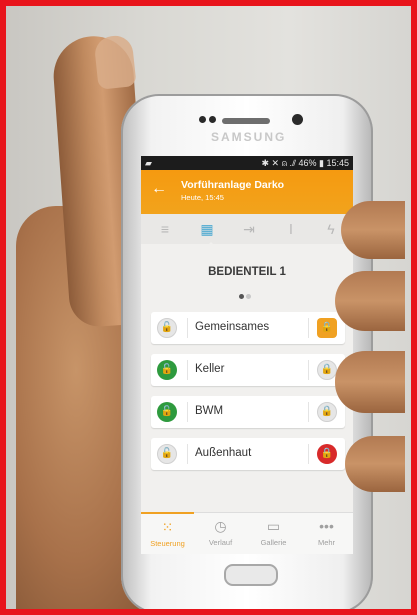 The width and height of the screenshot is (417, 615). I want to click on nav-verlauf: ◷ Verlauf, so click(220, 533).